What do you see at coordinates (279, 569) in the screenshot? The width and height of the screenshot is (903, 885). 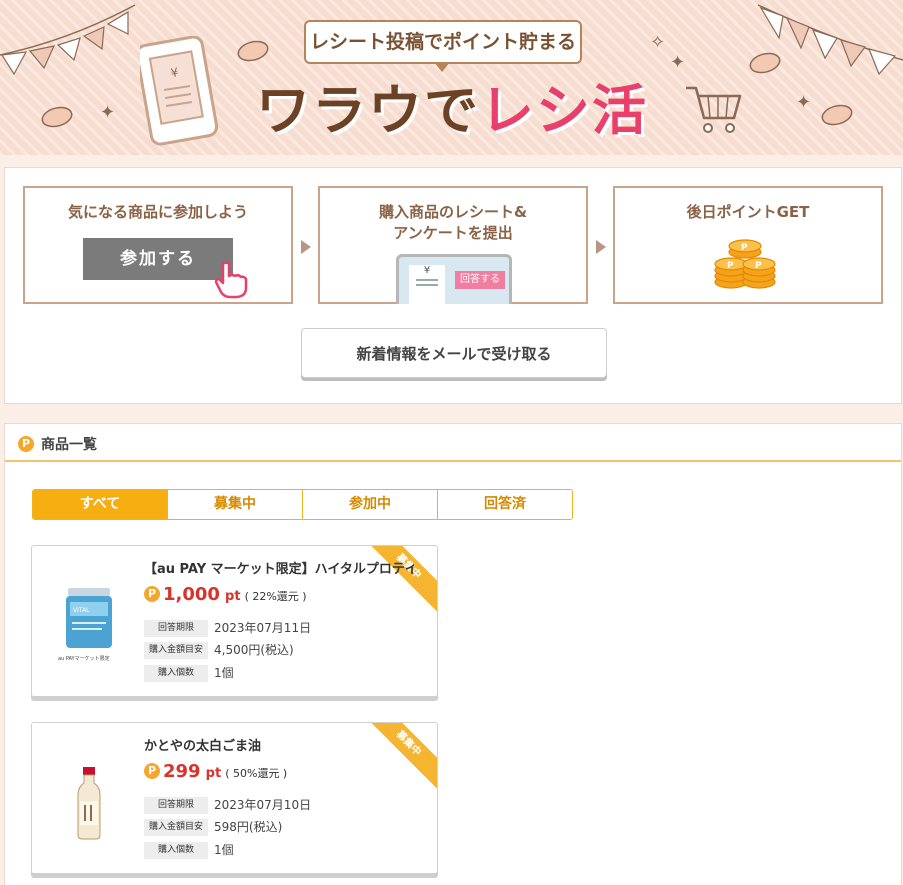 I see `product-title: 【au PAY マーケット限定】ハイタルプロテイン` at bounding box center [279, 569].